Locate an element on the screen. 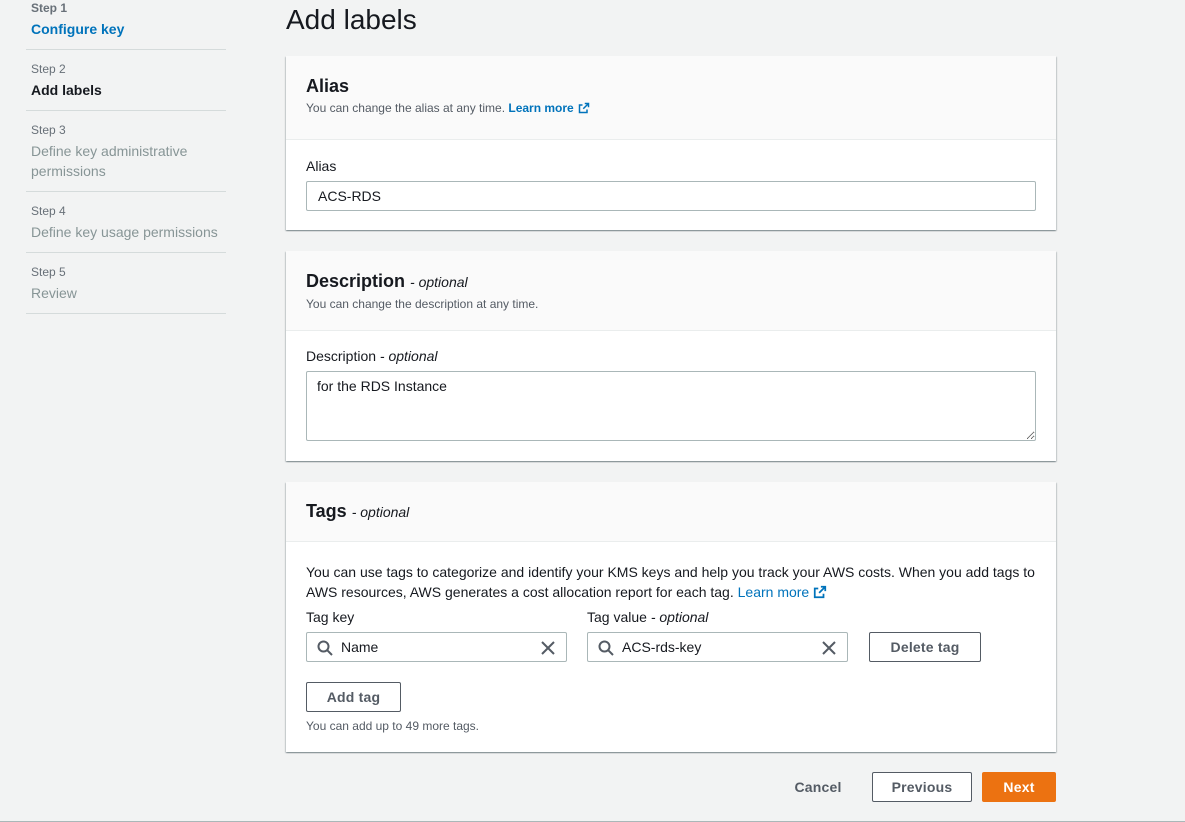 This screenshot has height=822, width=1185. delete-tag-button: Delete tag is located at coordinates (925, 647).